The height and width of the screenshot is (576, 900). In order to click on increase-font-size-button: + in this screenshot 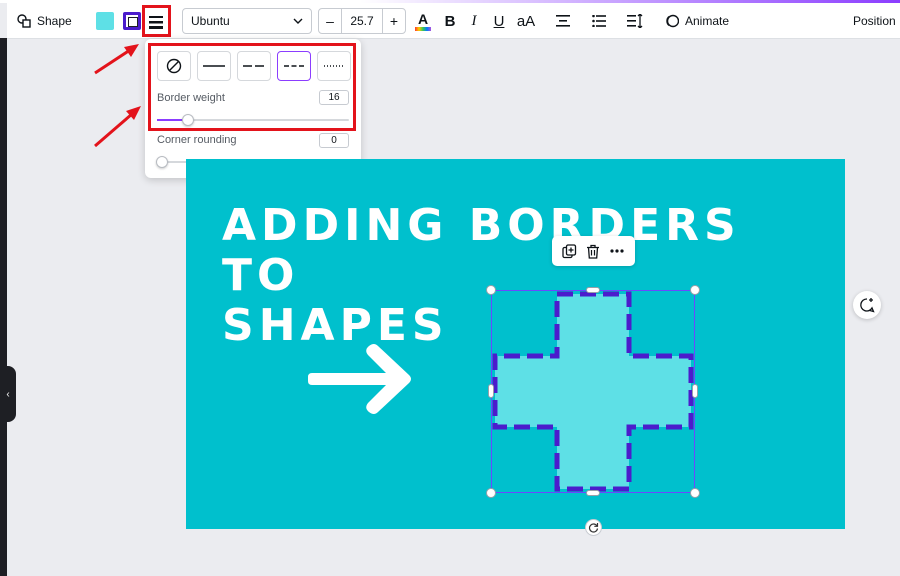, I will do `click(394, 21)`.